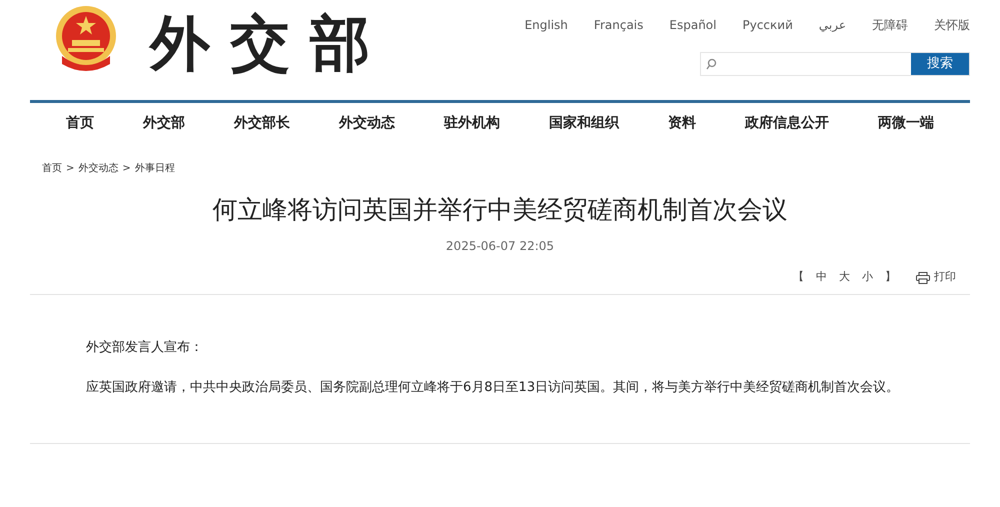  I want to click on language-link: 无障碍, so click(890, 25).